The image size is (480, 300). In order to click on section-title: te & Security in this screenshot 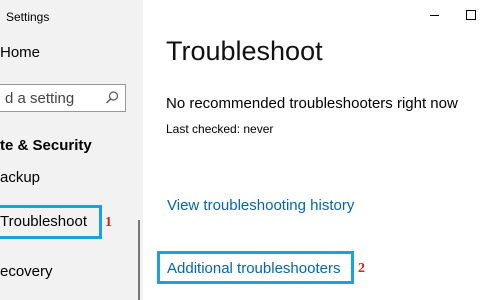, I will do `click(46, 145)`.